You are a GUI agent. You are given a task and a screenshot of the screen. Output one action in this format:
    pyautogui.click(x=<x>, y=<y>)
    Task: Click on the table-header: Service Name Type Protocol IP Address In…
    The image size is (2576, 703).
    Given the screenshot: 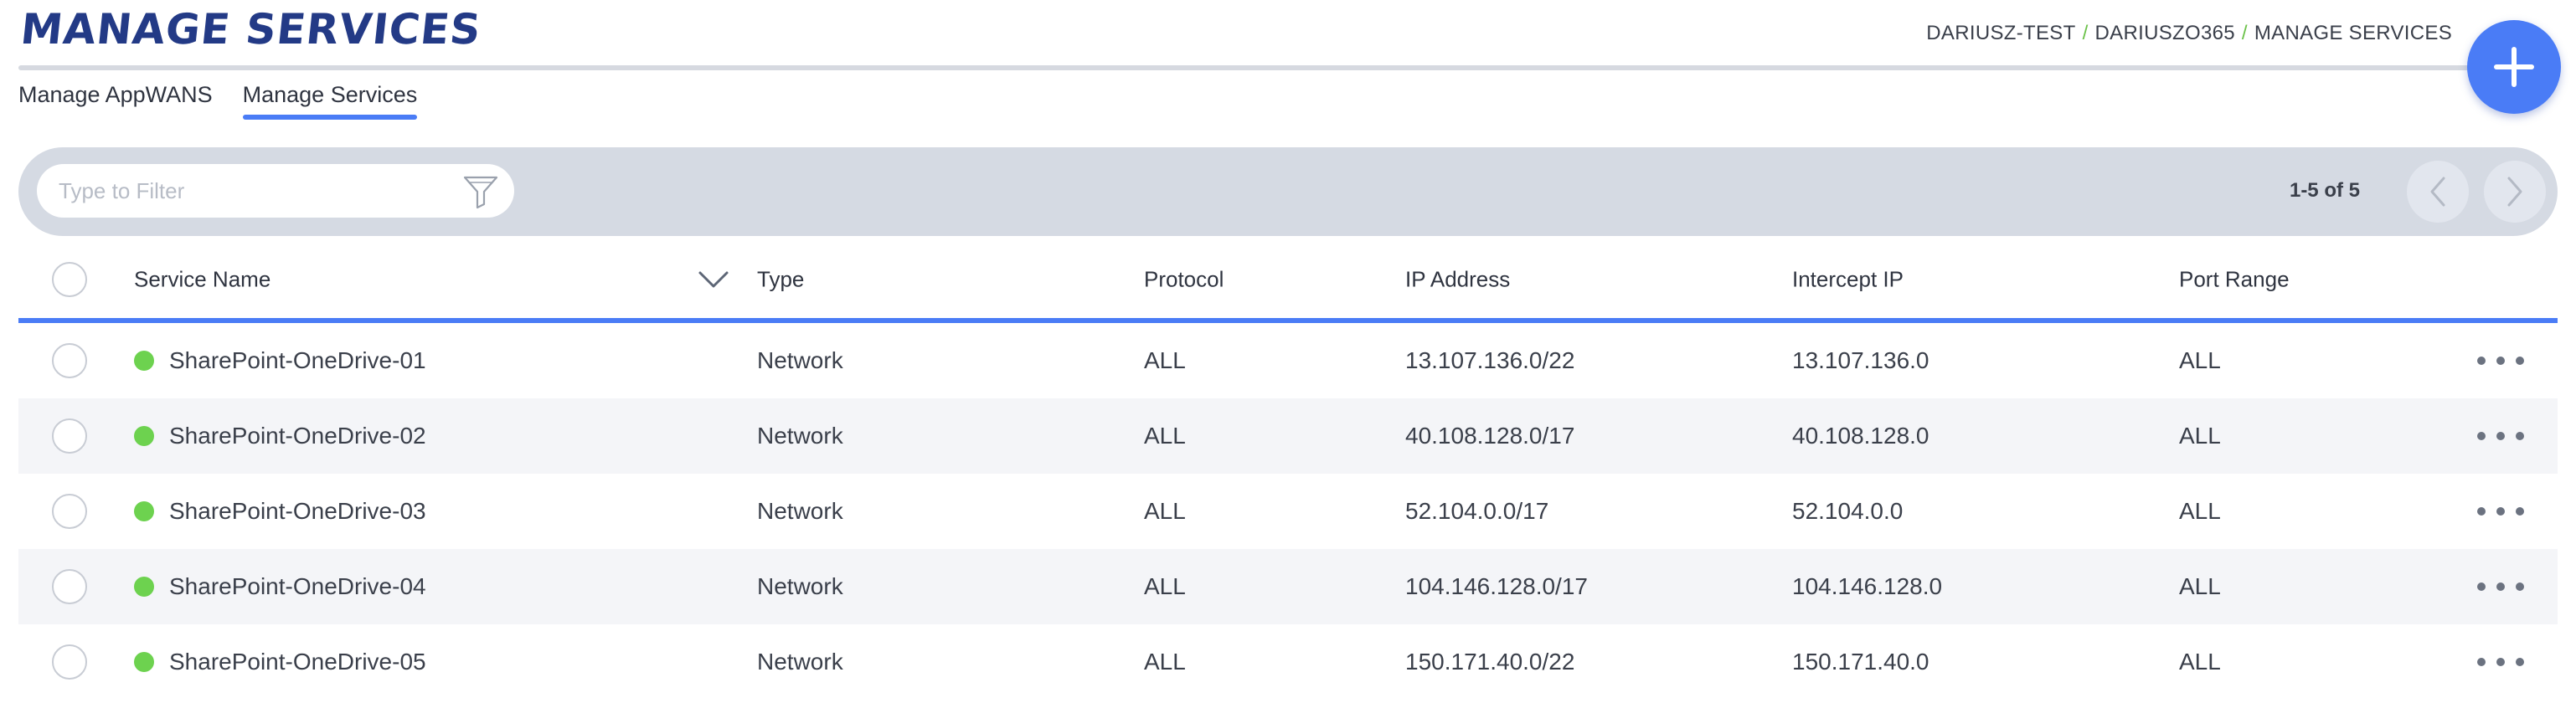 What is the action you would take?
    pyautogui.click(x=1288, y=282)
    